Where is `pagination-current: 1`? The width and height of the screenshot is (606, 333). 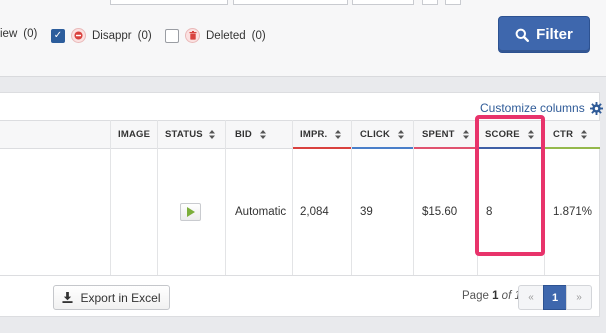 pagination-current: 1 is located at coordinates (495, 296).